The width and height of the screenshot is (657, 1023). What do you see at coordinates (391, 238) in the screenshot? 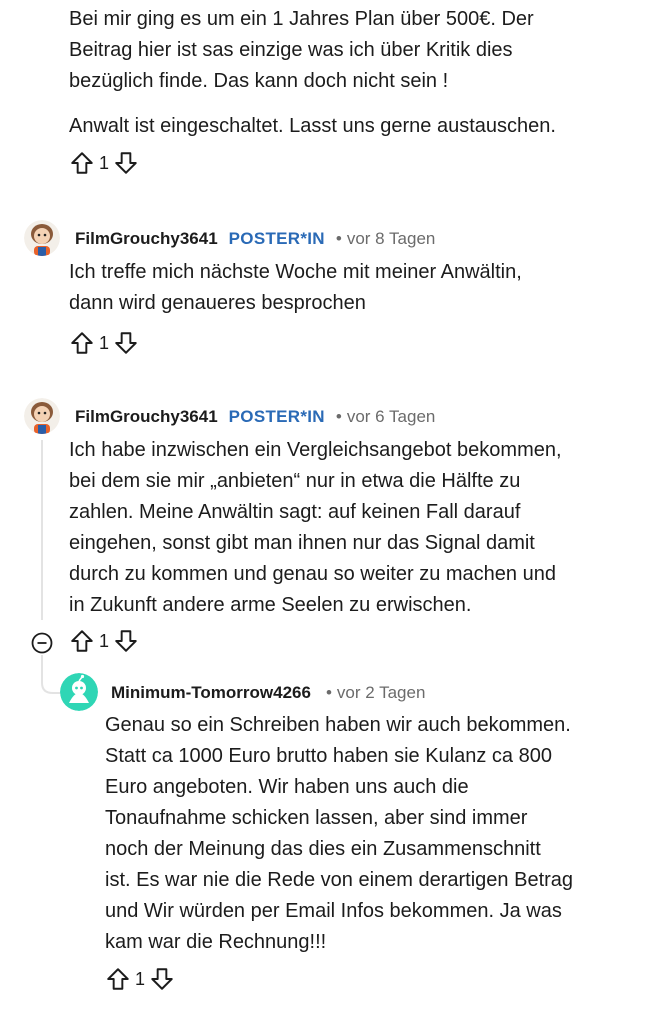
I see `timestamp: vor 8 Tagen` at bounding box center [391, 238].